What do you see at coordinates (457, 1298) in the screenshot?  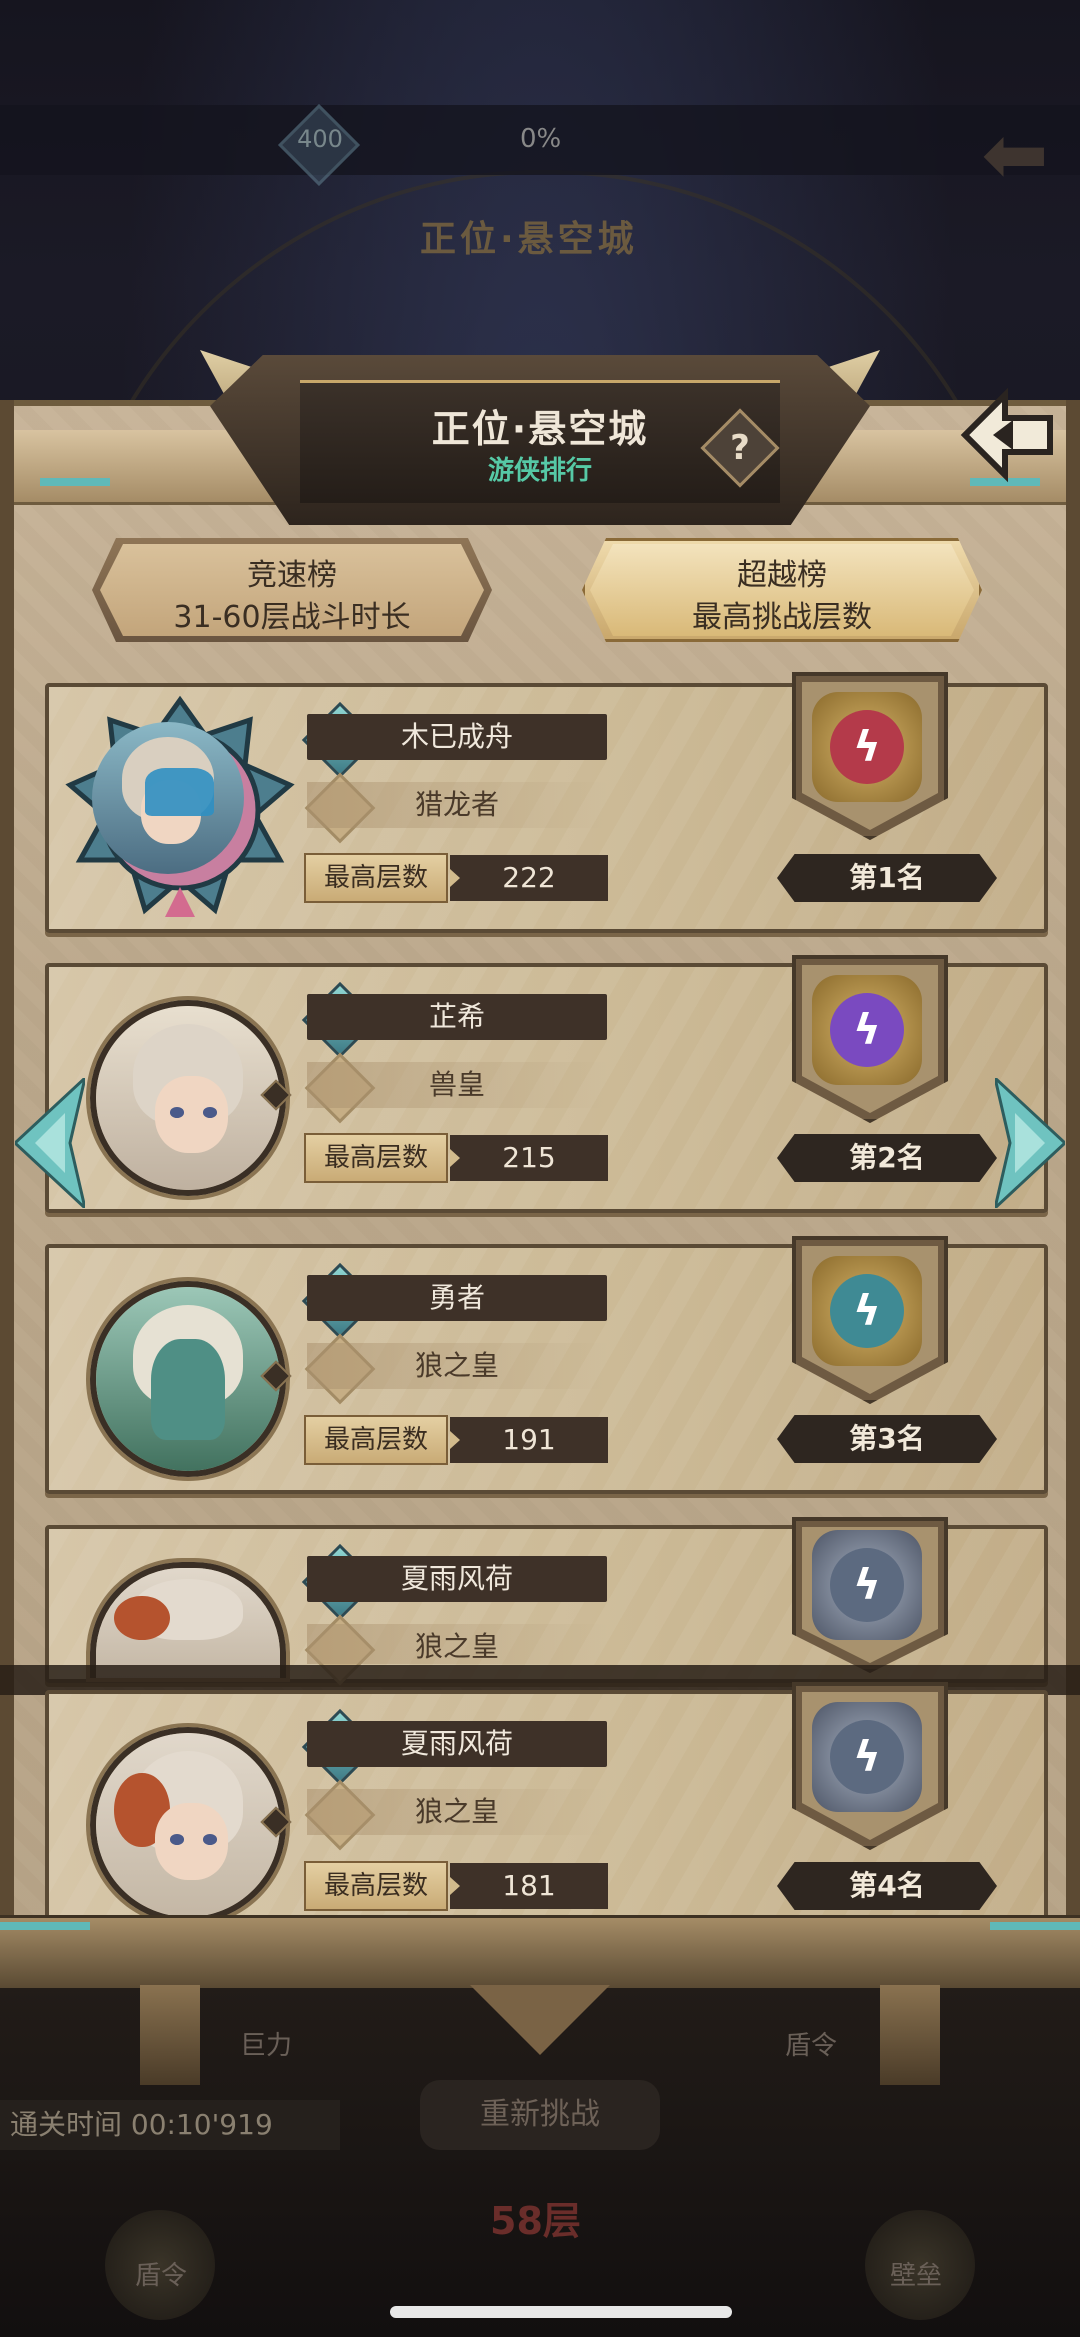 I see `player-name: 勇者` at bounding box center [457, 1298].